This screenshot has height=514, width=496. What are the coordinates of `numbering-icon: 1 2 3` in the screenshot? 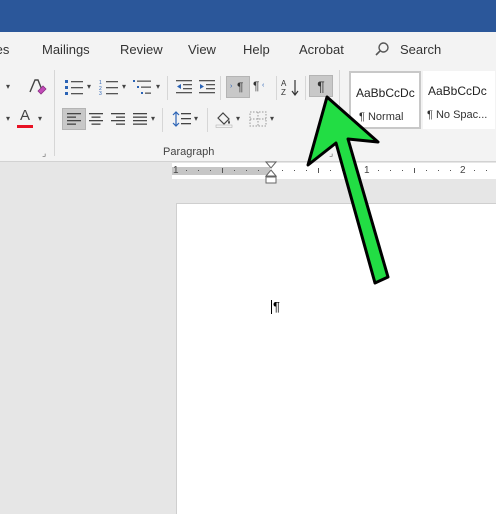 It's located at (108, 87).